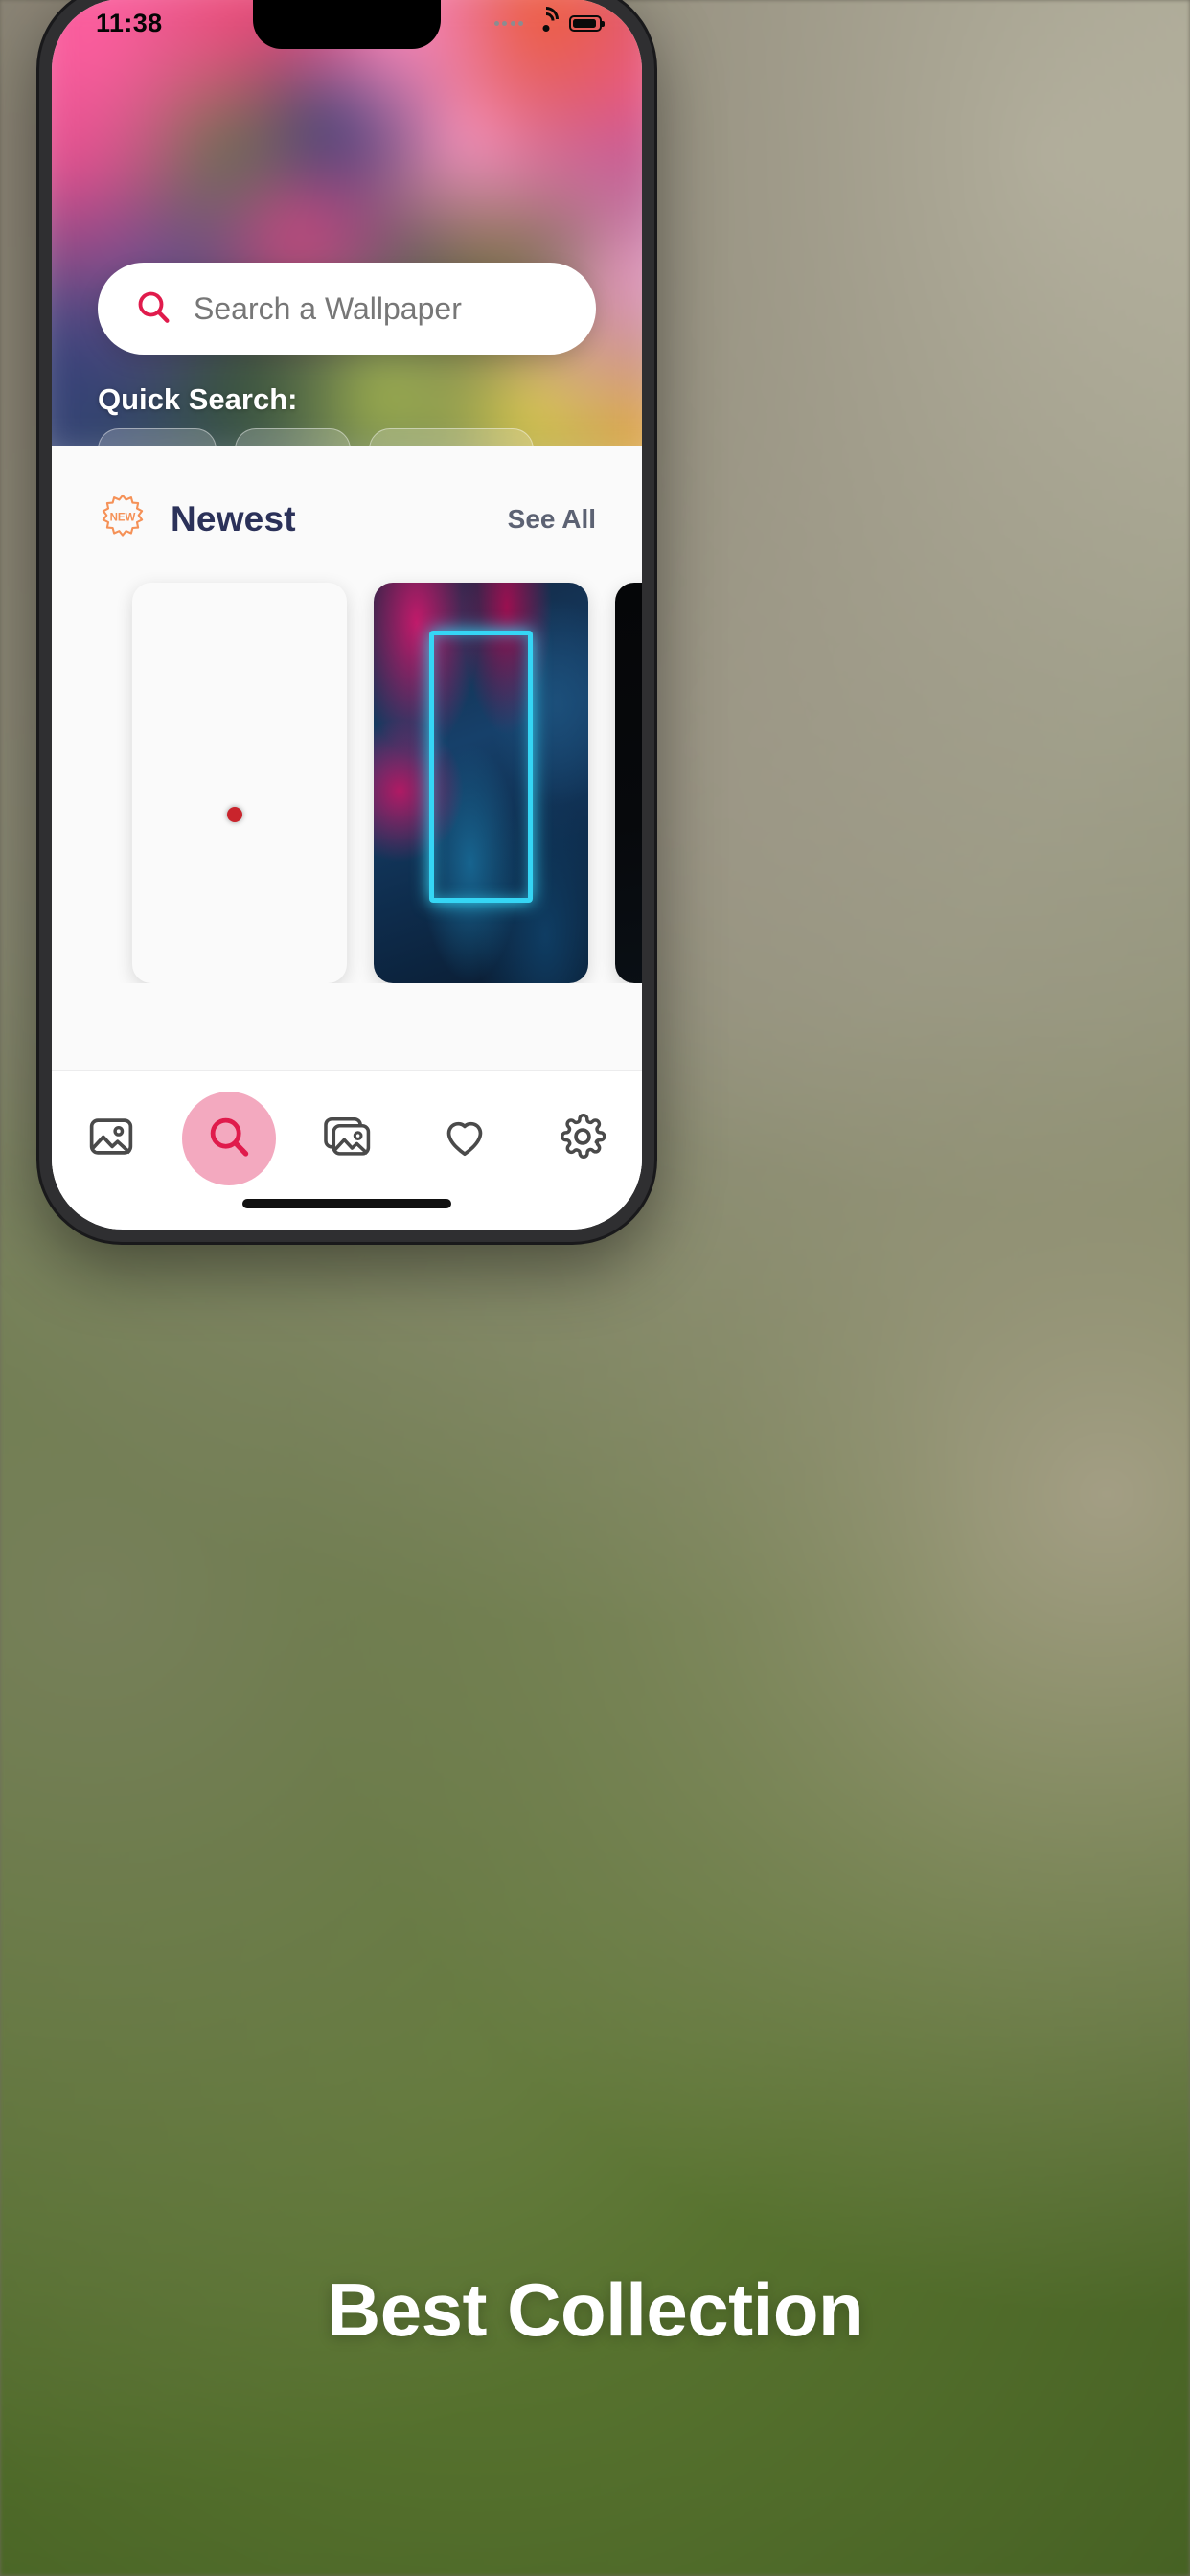  Describe the element at coordinates (198, 399) in the screenshot. I see `quick-search-label: Quick Search:` at that location.